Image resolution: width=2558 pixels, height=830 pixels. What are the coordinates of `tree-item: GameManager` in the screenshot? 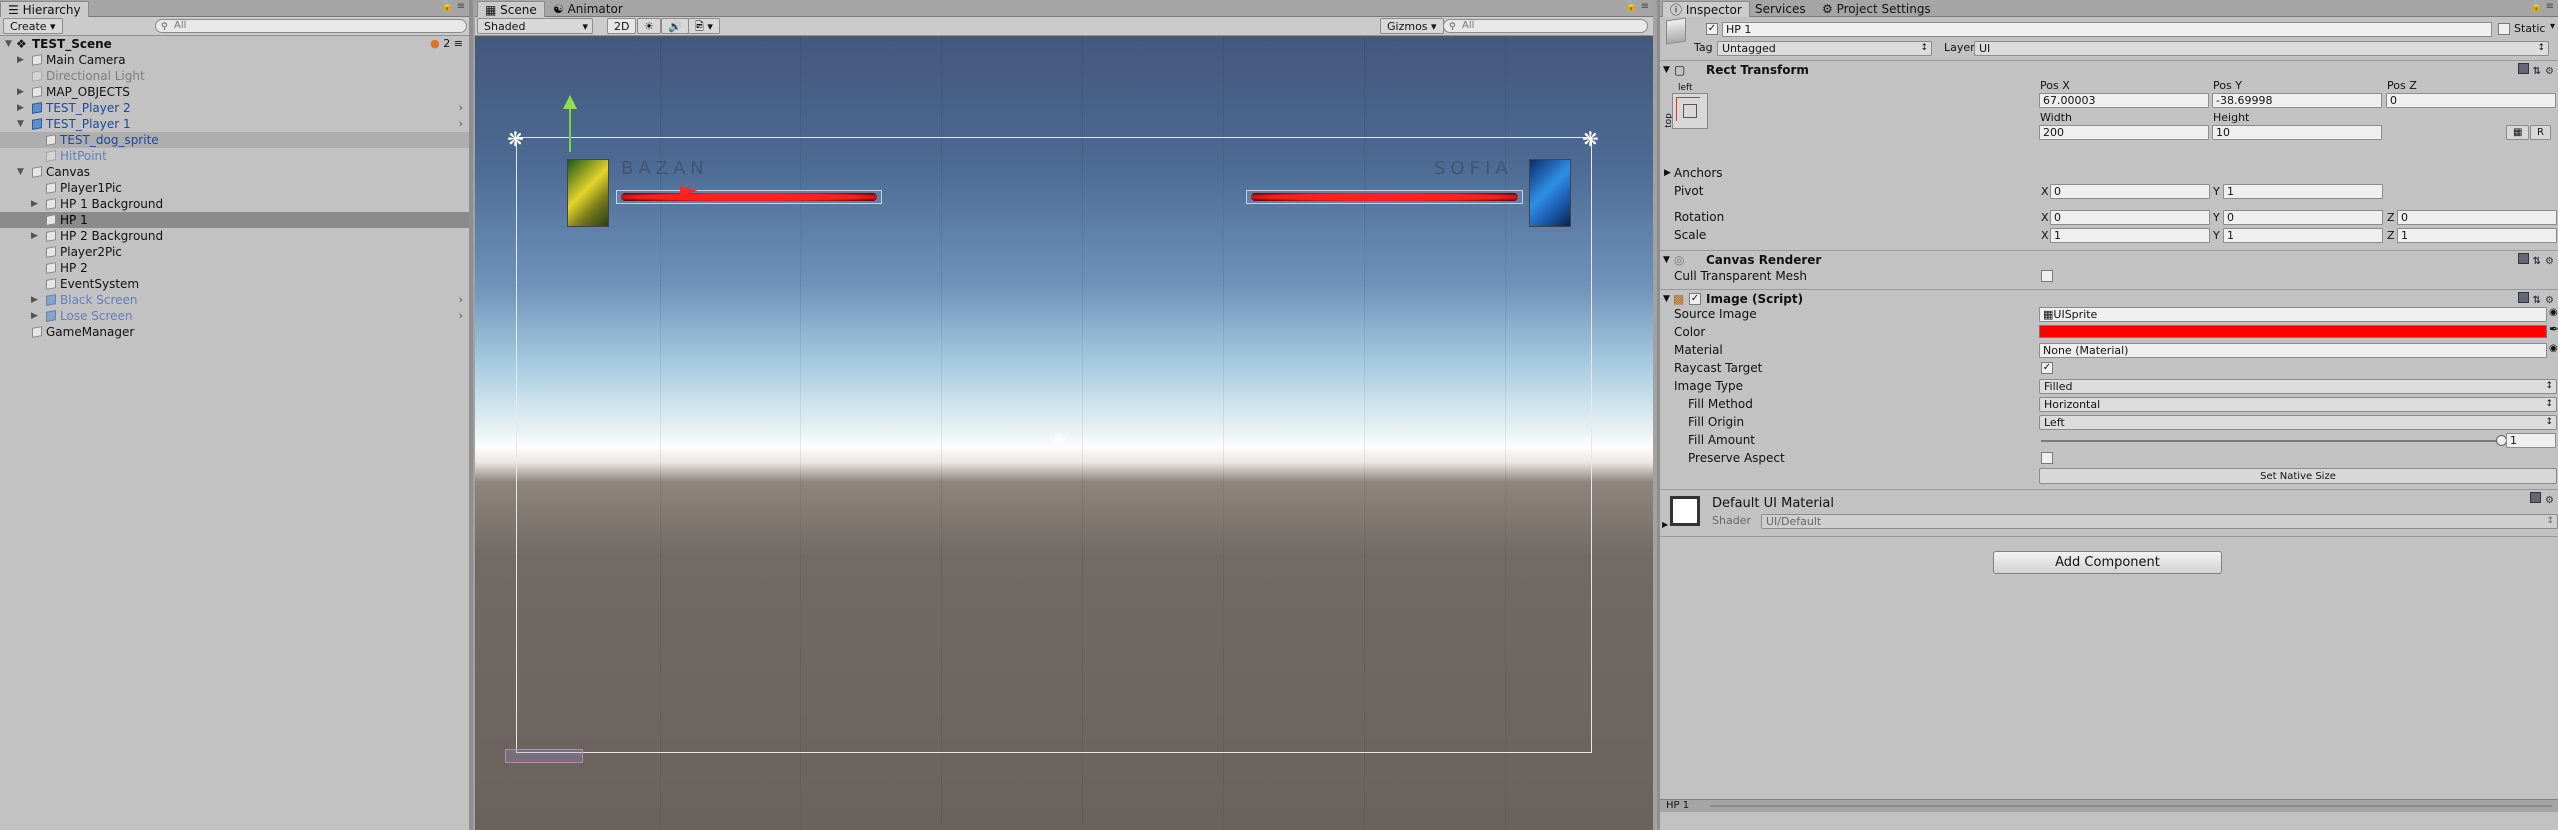 It's located at (234, 332).